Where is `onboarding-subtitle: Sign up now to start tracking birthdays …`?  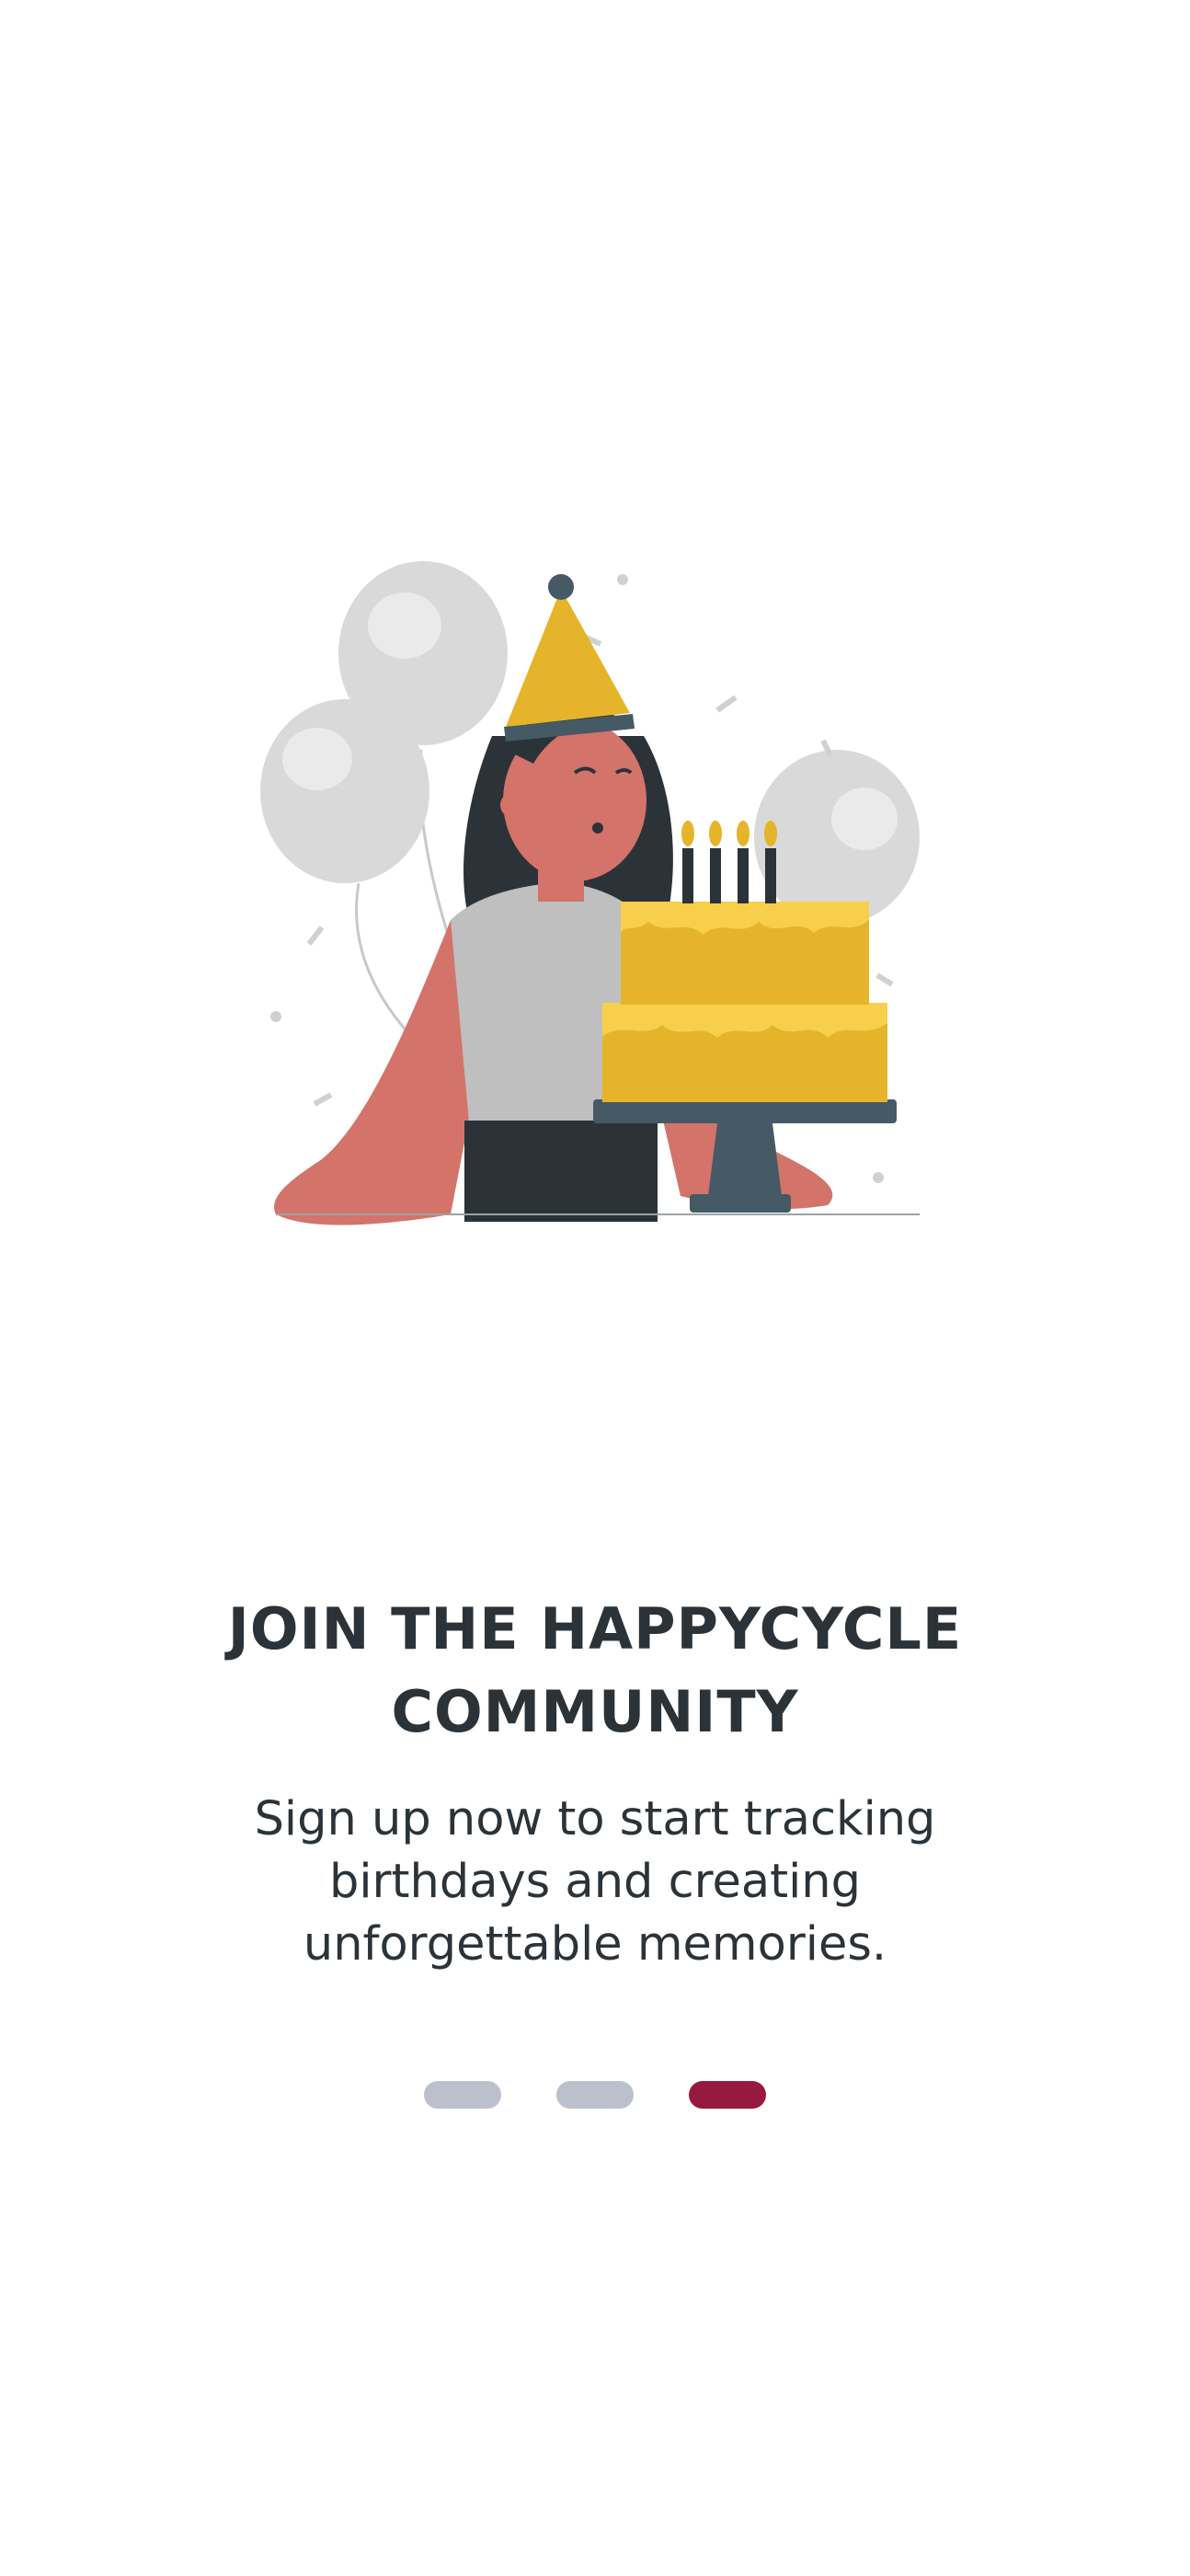 onboarding-subtitle: Sign up now to start tracking birthdays … is located at coordinates (595, 1882).